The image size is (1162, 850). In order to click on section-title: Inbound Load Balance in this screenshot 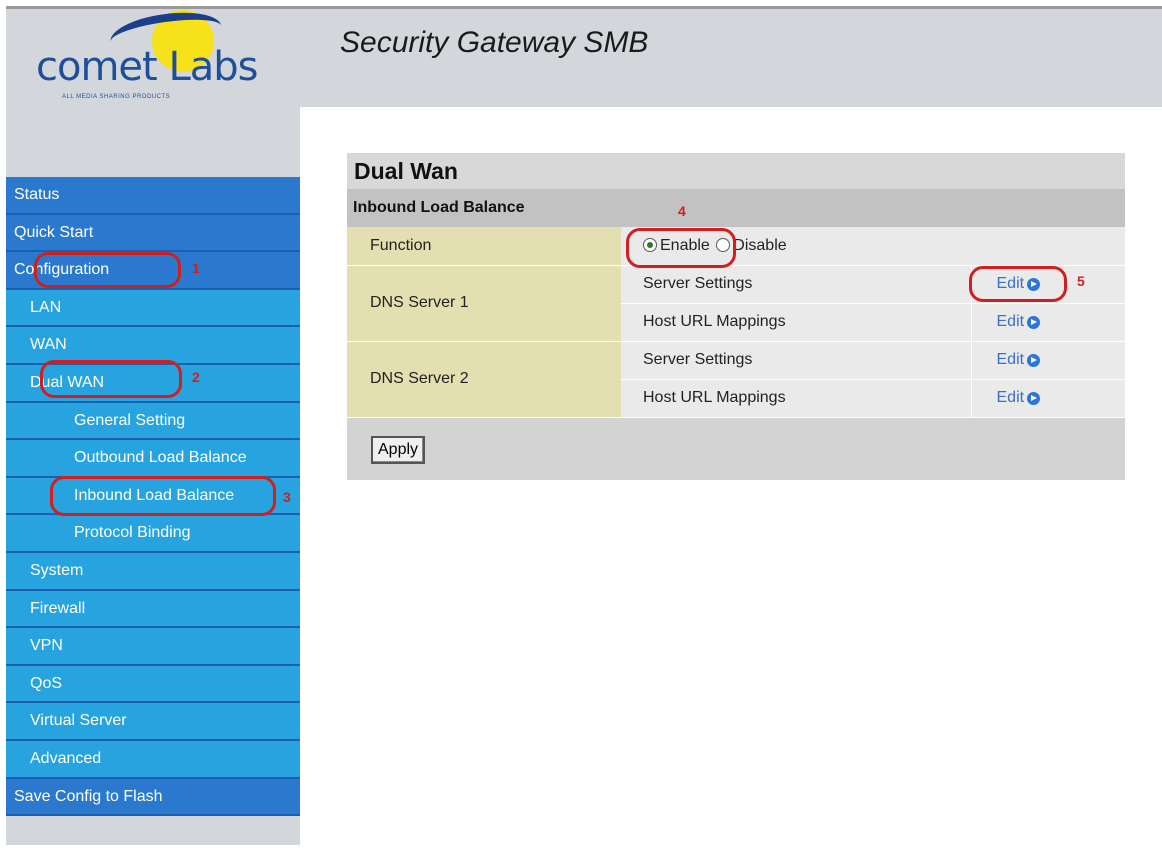, I will do `click(736, 208)`.